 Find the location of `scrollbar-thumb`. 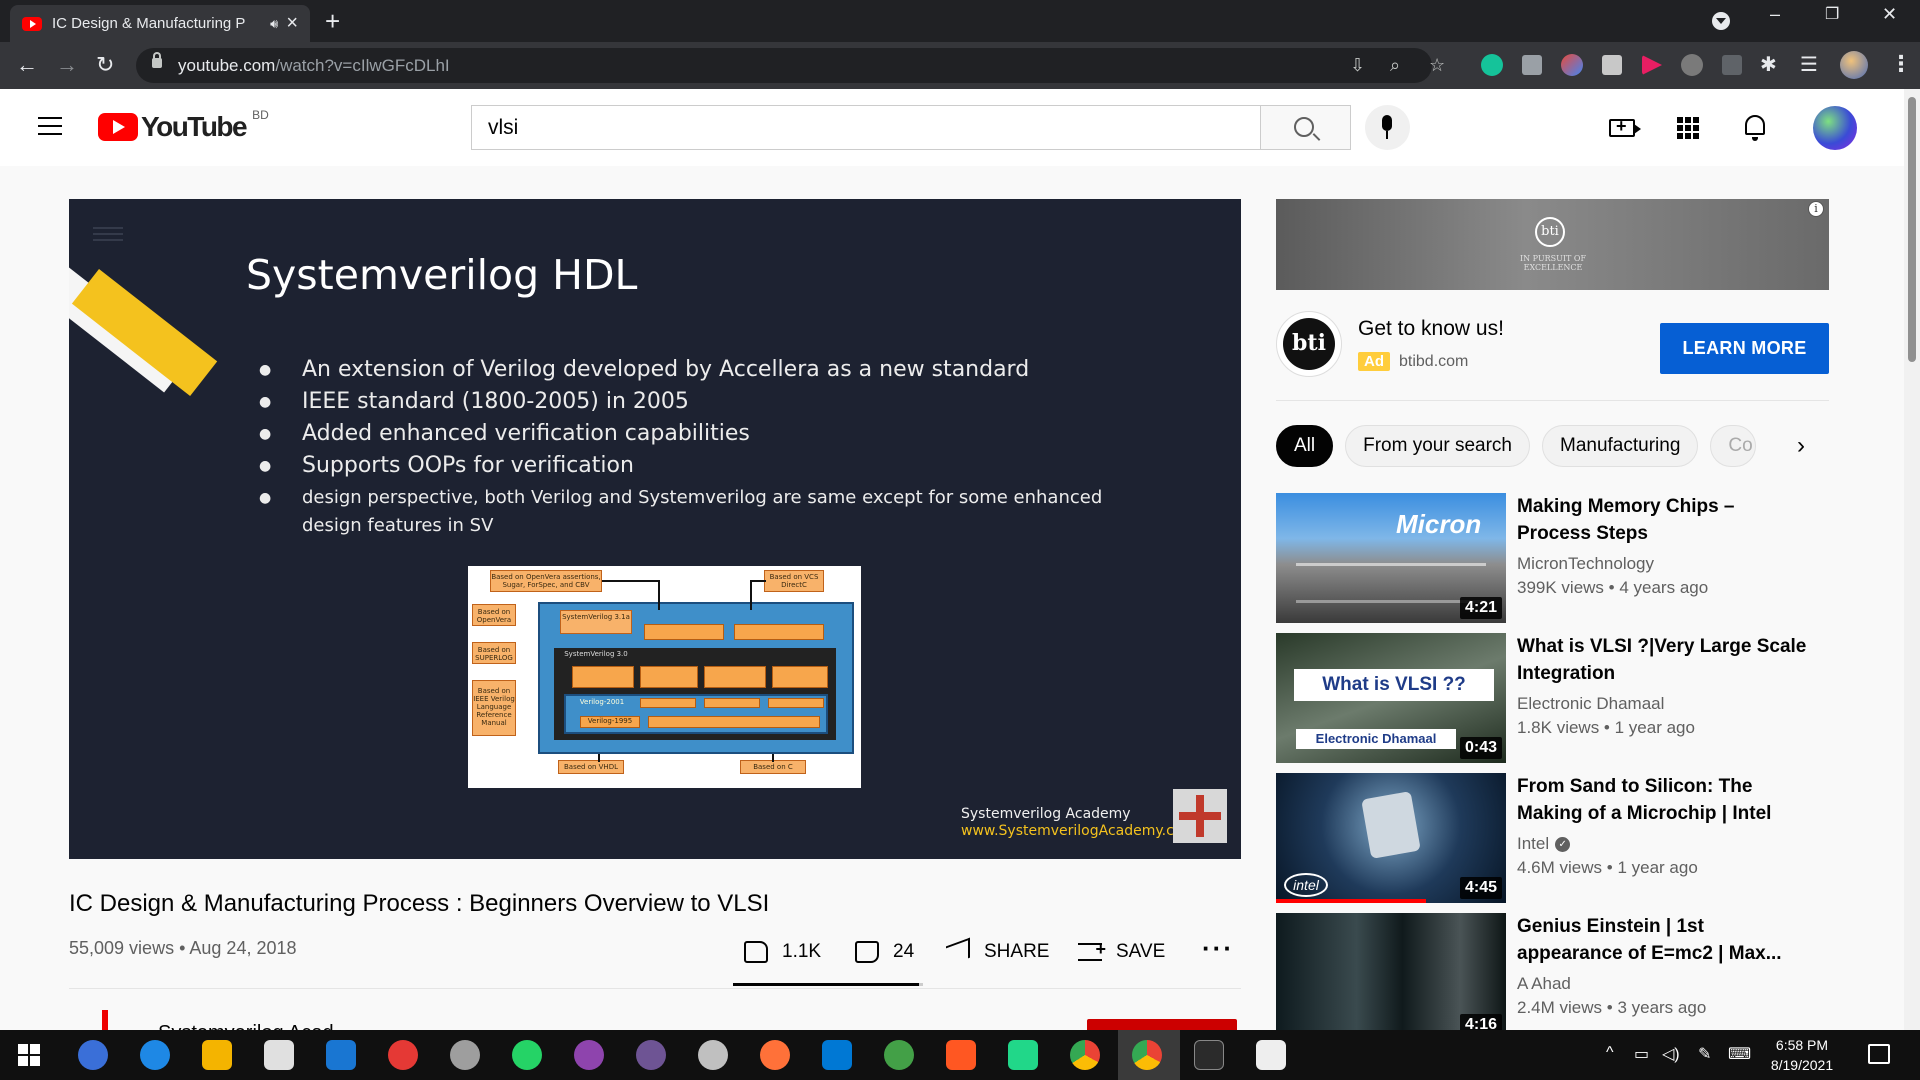

scrollbar-thumb is located at coordinates (1912, 229).